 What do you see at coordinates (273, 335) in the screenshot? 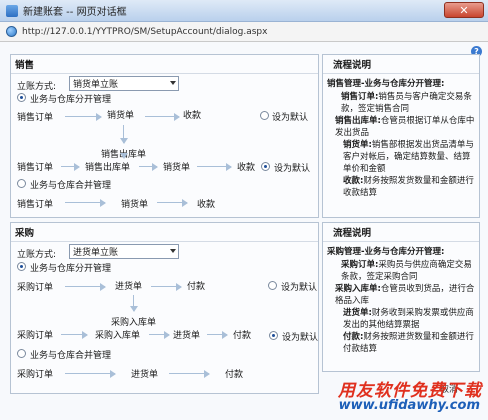
I see `purchase-default2-radio` at bounding box center [273, 335].